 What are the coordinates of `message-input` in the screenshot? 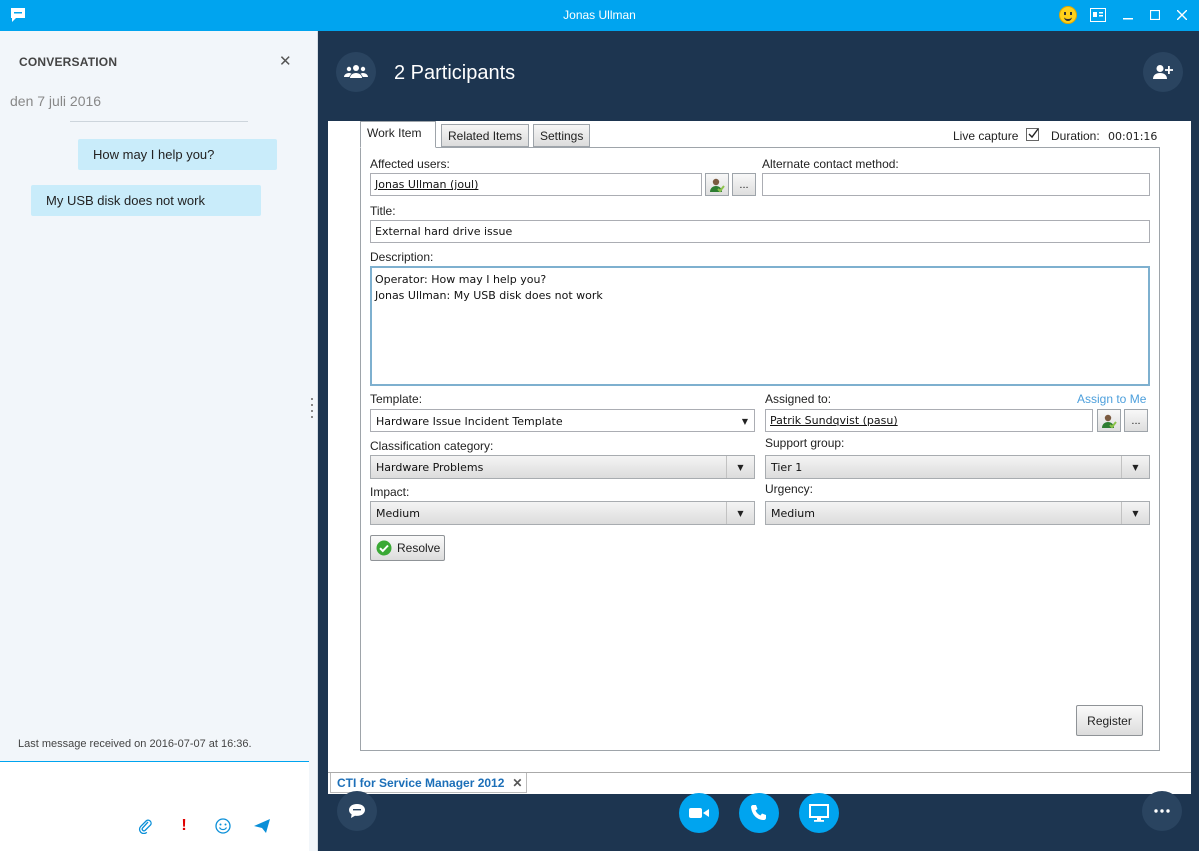 It's located at (154, 806).